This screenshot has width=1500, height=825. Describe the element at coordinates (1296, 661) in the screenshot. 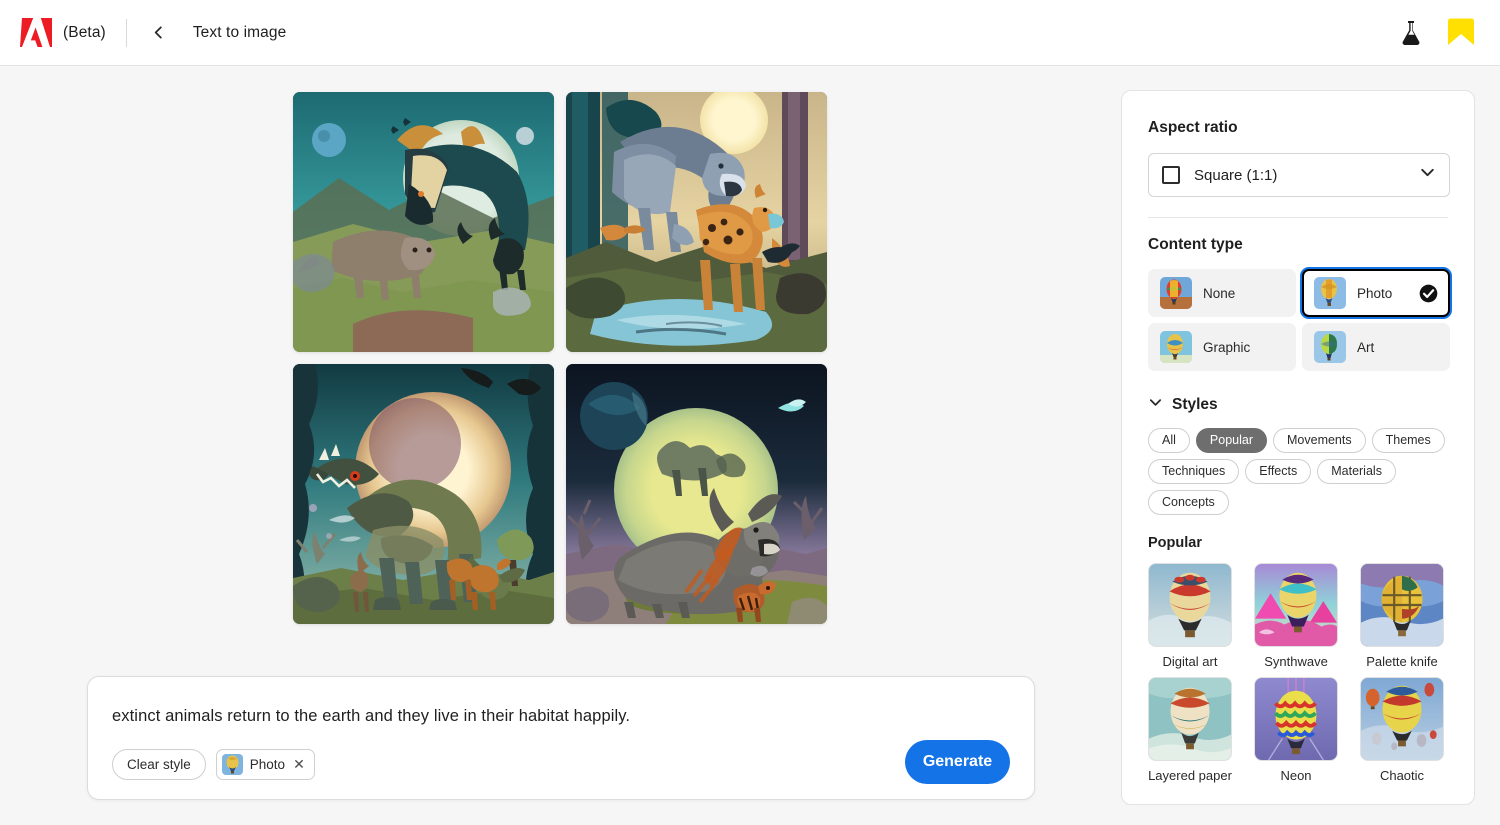

I see `style-preset-label: Synthwave` at that location.